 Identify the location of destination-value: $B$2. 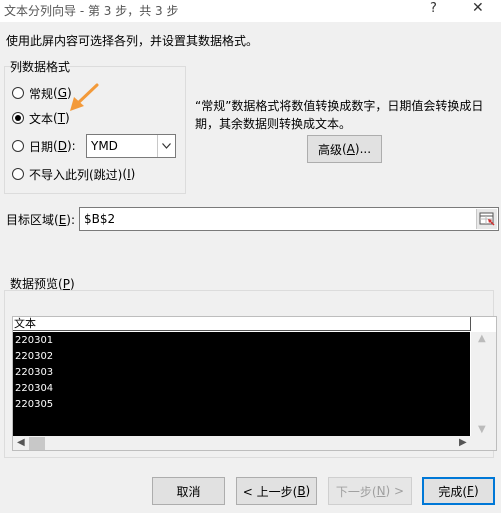
(100, 219).